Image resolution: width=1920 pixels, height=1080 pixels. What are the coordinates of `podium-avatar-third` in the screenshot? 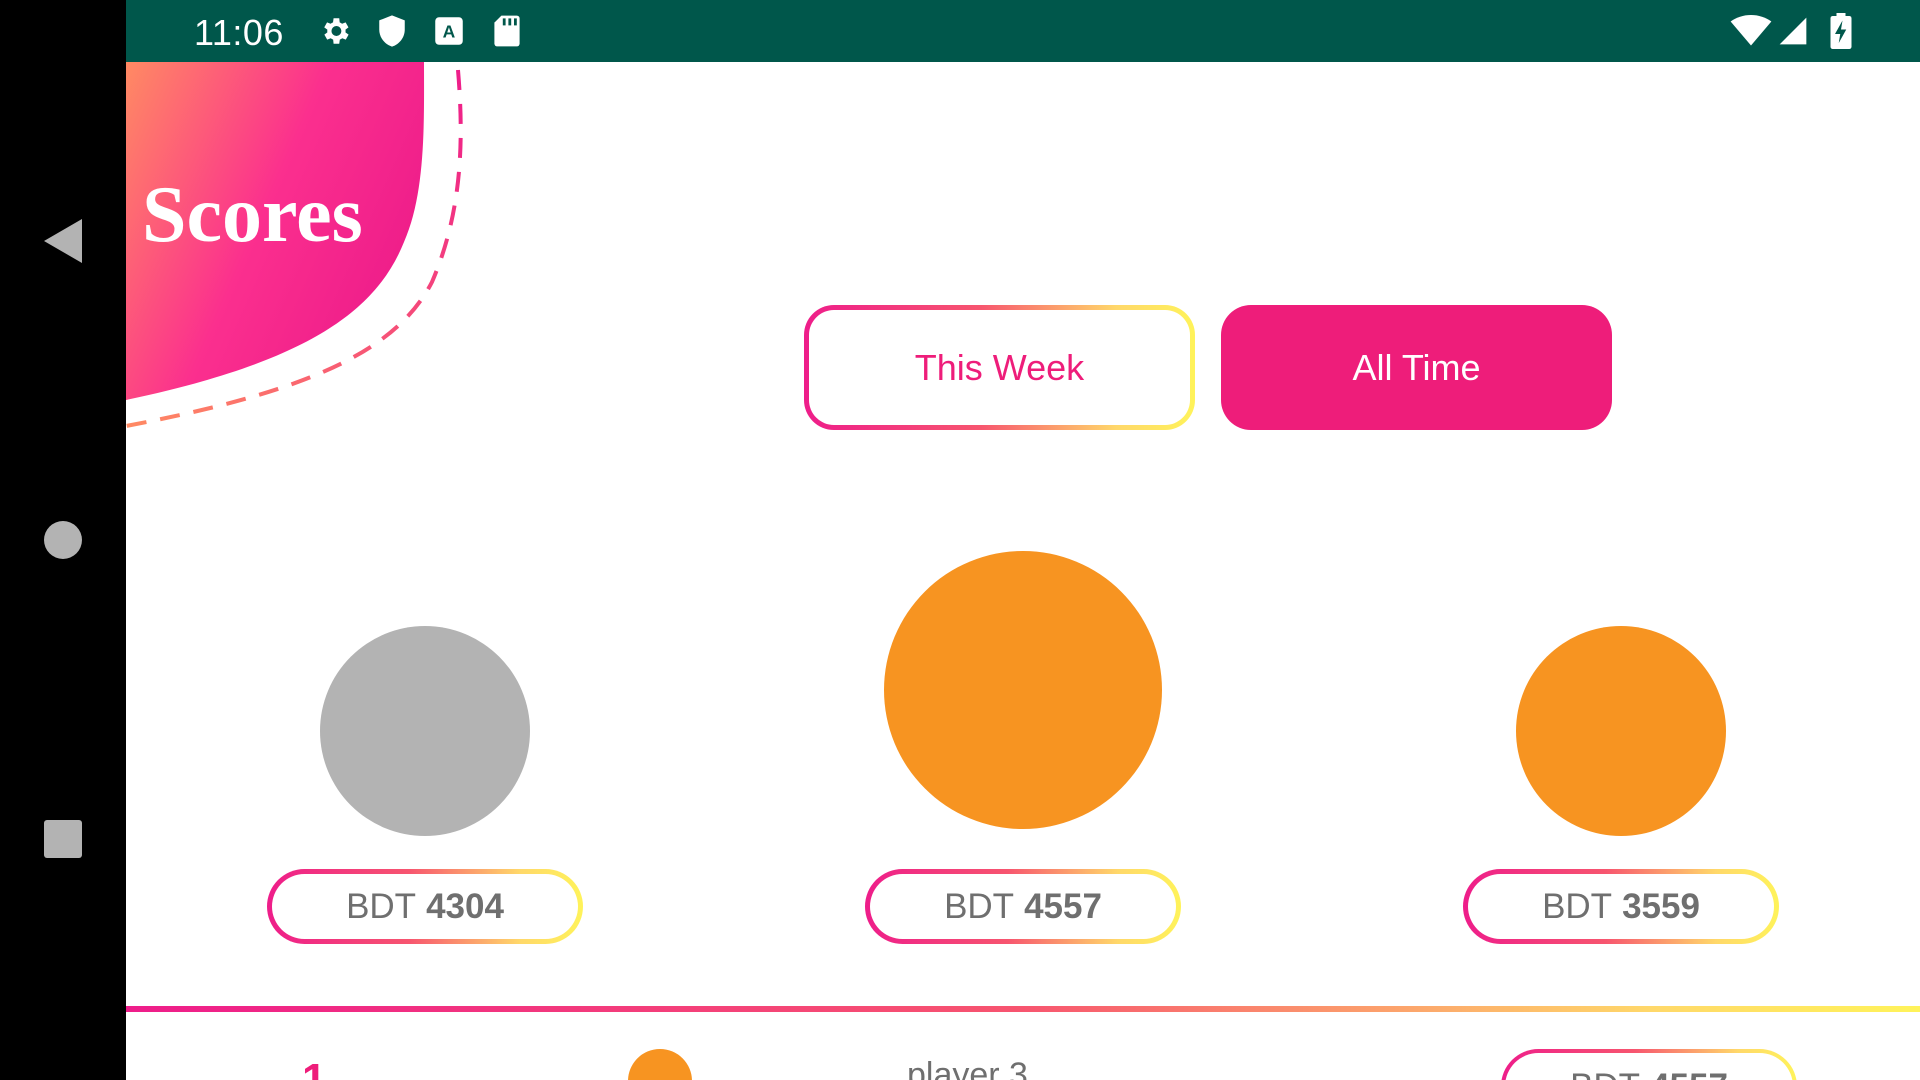 It's located at (1621, 731).